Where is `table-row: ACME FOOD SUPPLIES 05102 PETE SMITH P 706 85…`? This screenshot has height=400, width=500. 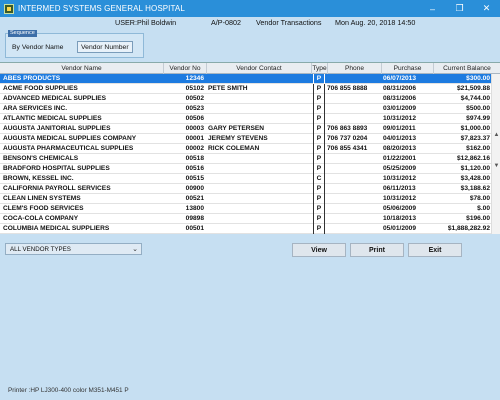 table-row: ACME FOOD SUPPLIES 05102 PETE SMITH P 706 85… is located at coordinates (245, 89).